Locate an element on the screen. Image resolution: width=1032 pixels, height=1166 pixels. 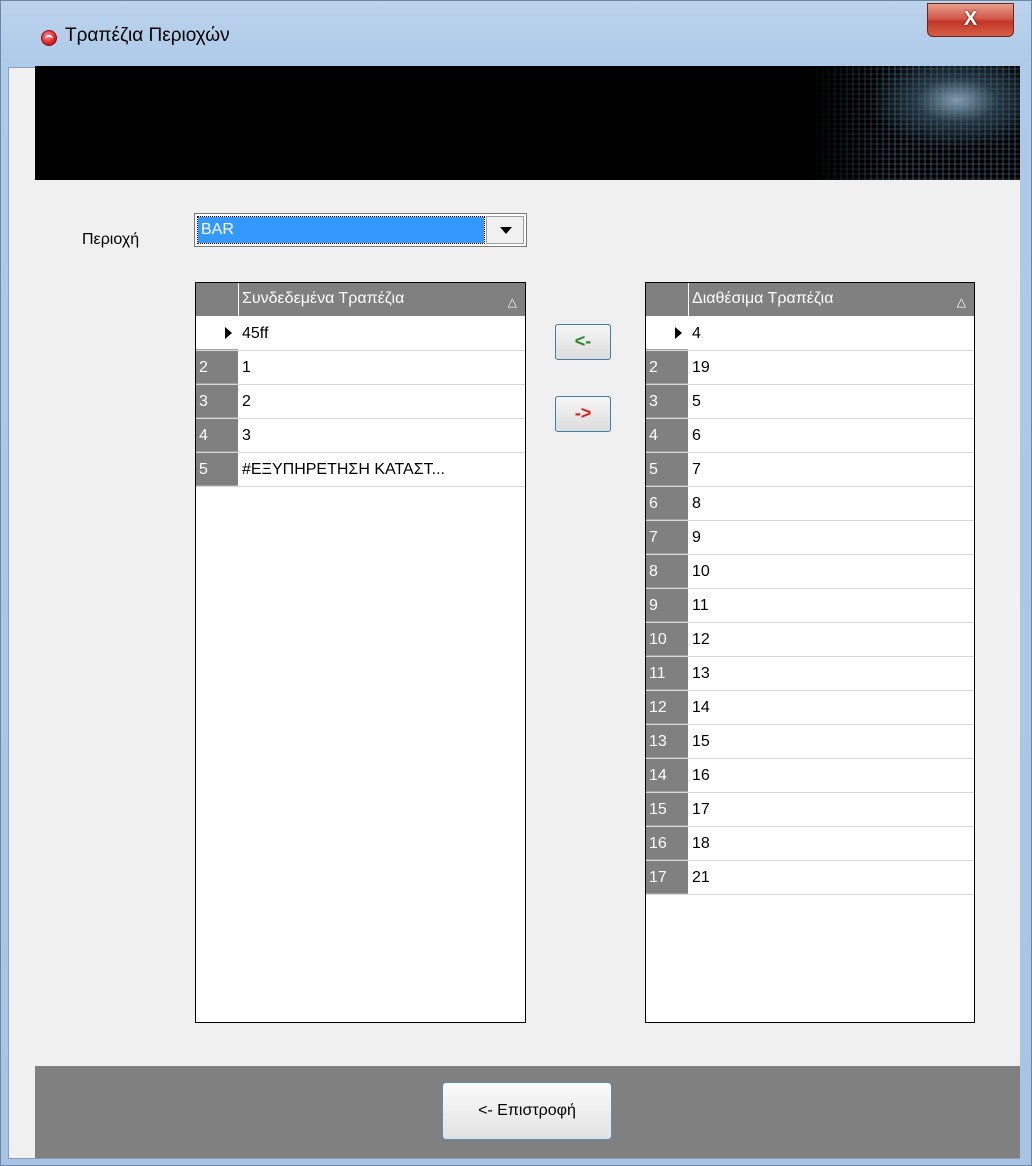
row-number: 17 is located at coordinates (667, 877).